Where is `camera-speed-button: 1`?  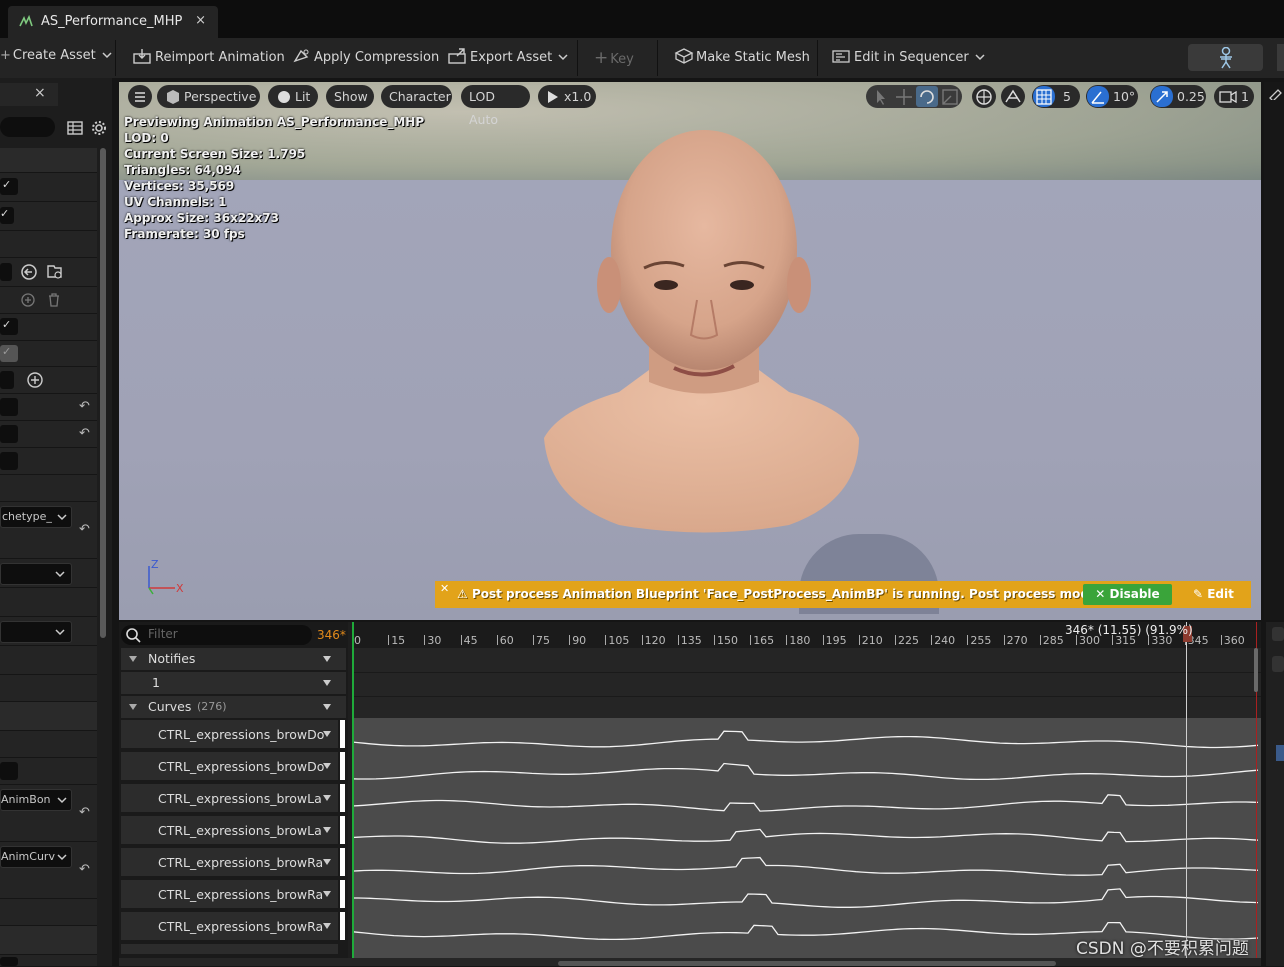
camera-speed-button: 1 is located at coordinates (1234, 96).